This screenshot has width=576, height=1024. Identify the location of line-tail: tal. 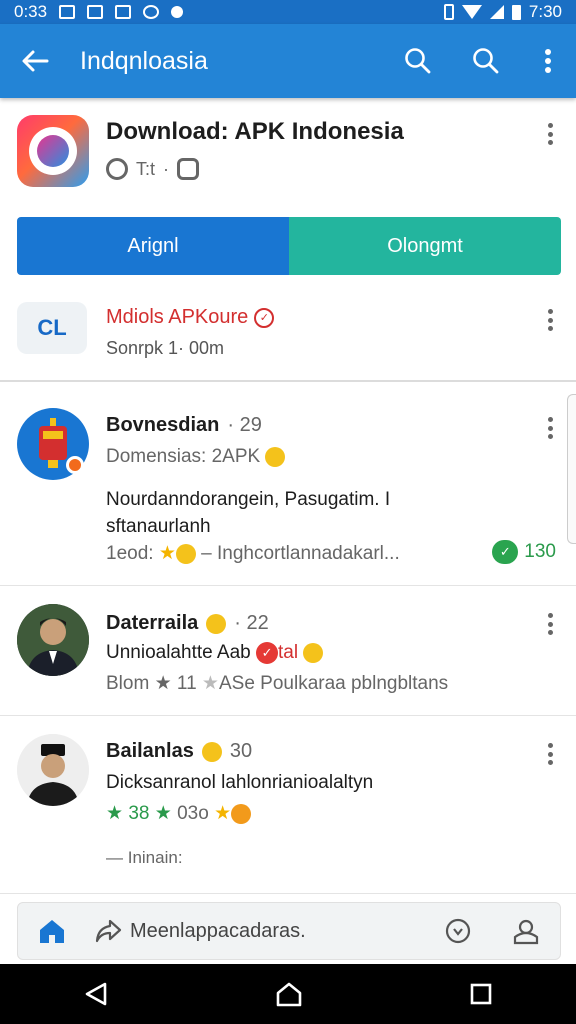
(288, 653).